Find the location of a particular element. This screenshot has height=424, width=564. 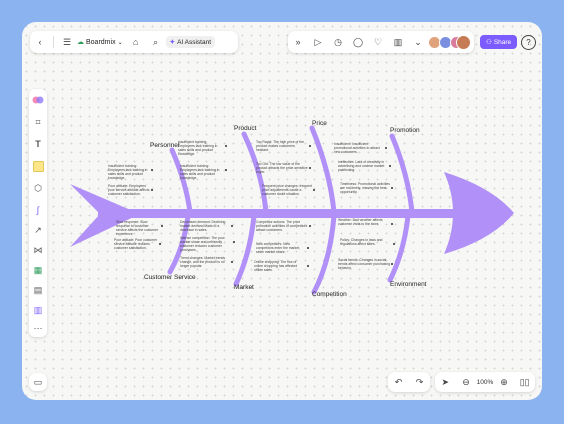

category-customer-service: Customer Service is located at coordinates (170, 277).